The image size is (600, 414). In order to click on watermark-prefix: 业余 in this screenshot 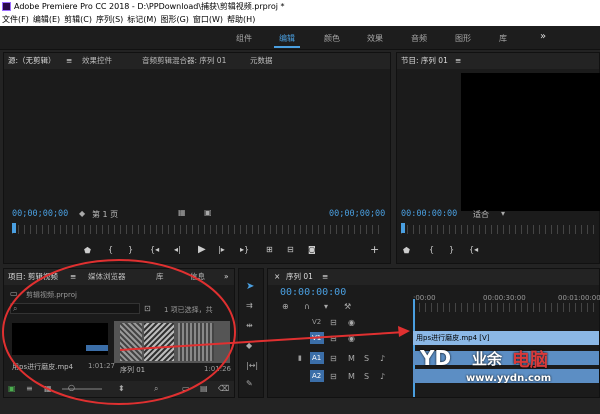, I will do `click(487, 359)`.